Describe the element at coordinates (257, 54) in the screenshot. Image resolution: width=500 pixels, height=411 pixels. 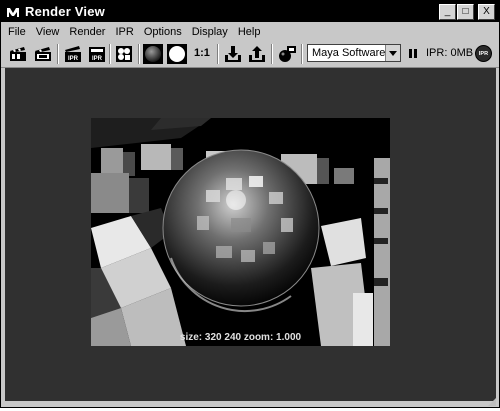
I see `remove-image-icon` at that location.